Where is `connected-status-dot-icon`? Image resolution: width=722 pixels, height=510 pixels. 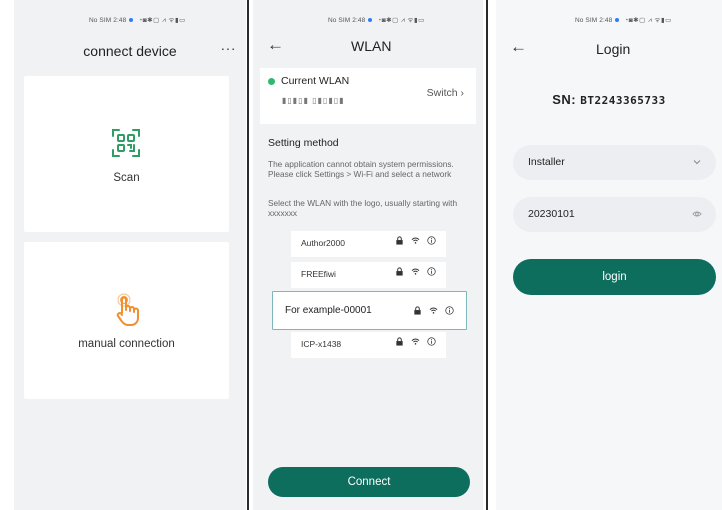 connected-status-dot-icon is located at coordinates (271, 81).